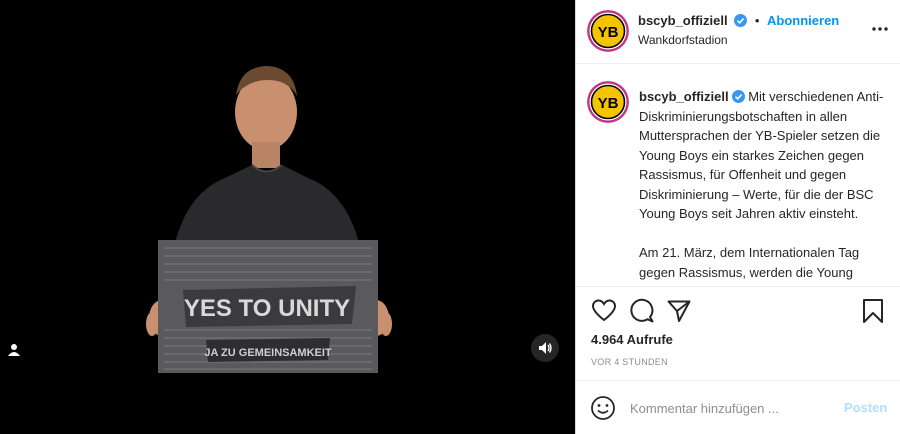 This screenshot has height=434, width=900. I want to click on caption-username: bscyb_offiziell, so click(684, 96).